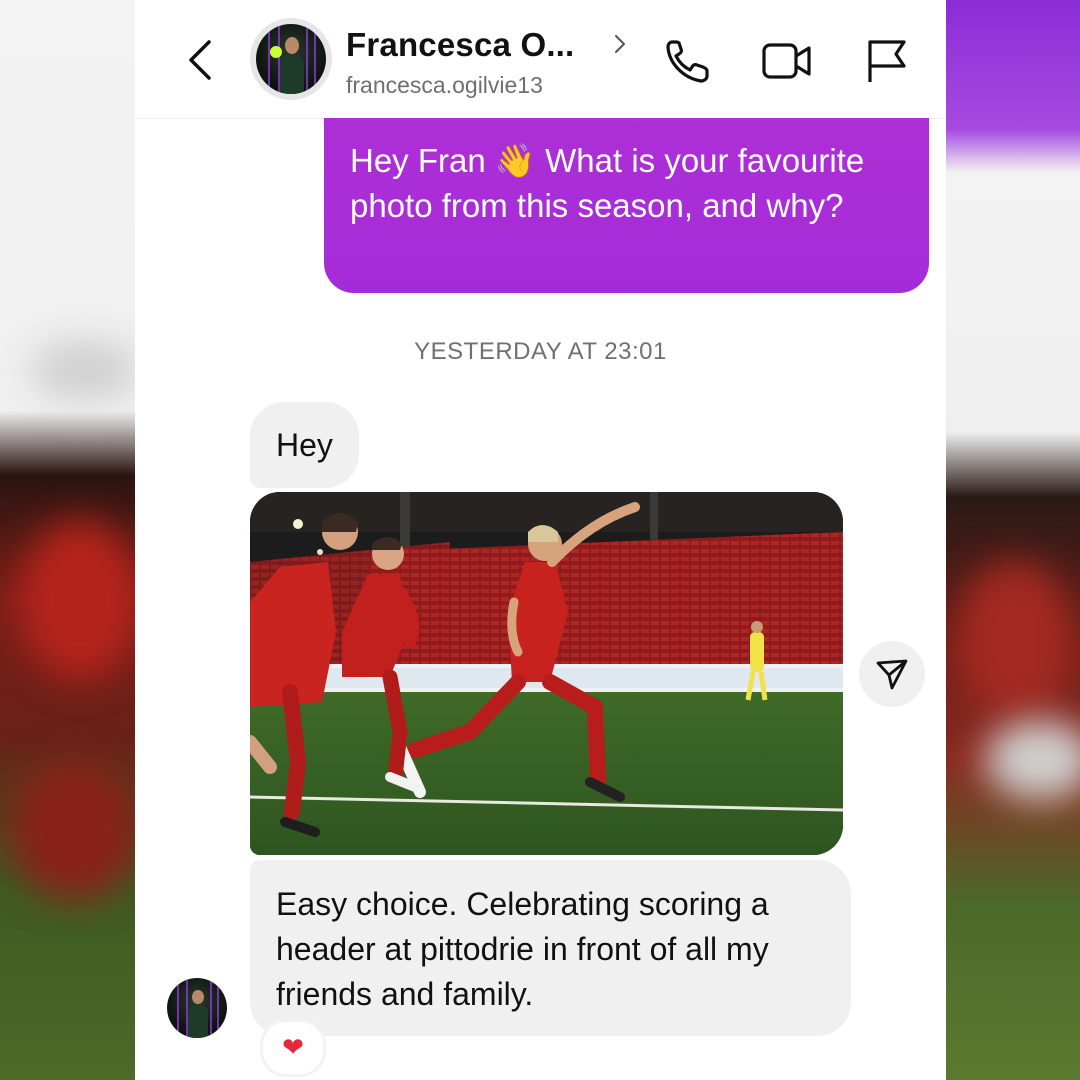 Image resolution: width=1080 pixels, height=1080 pixels. I want to click on report-button, so click(887, 61).